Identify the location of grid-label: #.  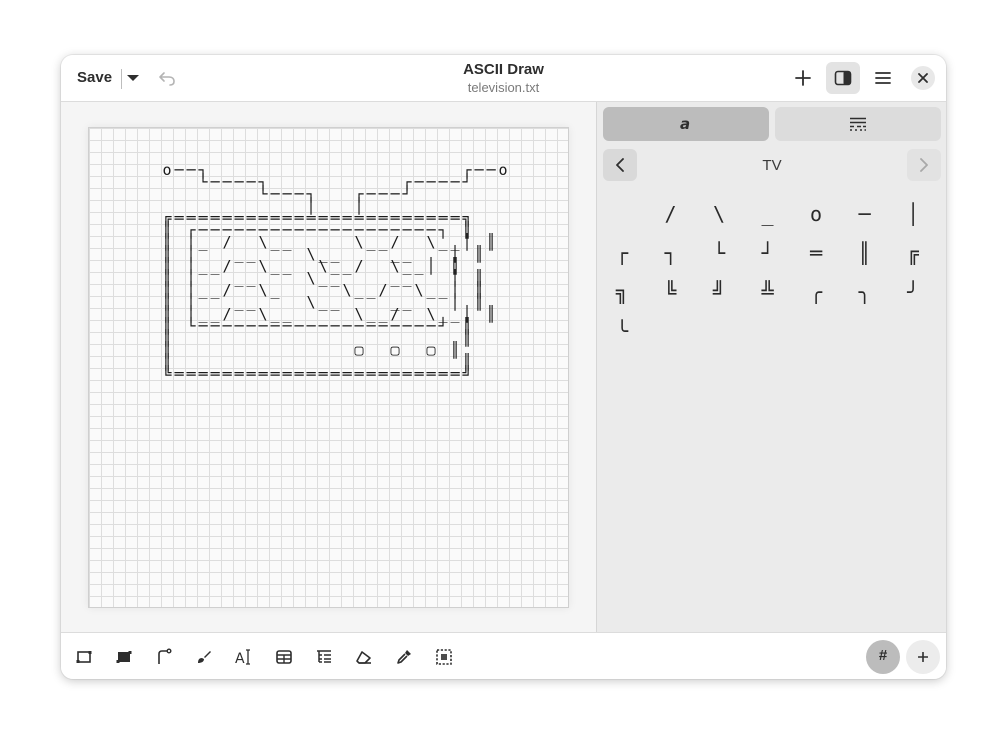
(883, 655).